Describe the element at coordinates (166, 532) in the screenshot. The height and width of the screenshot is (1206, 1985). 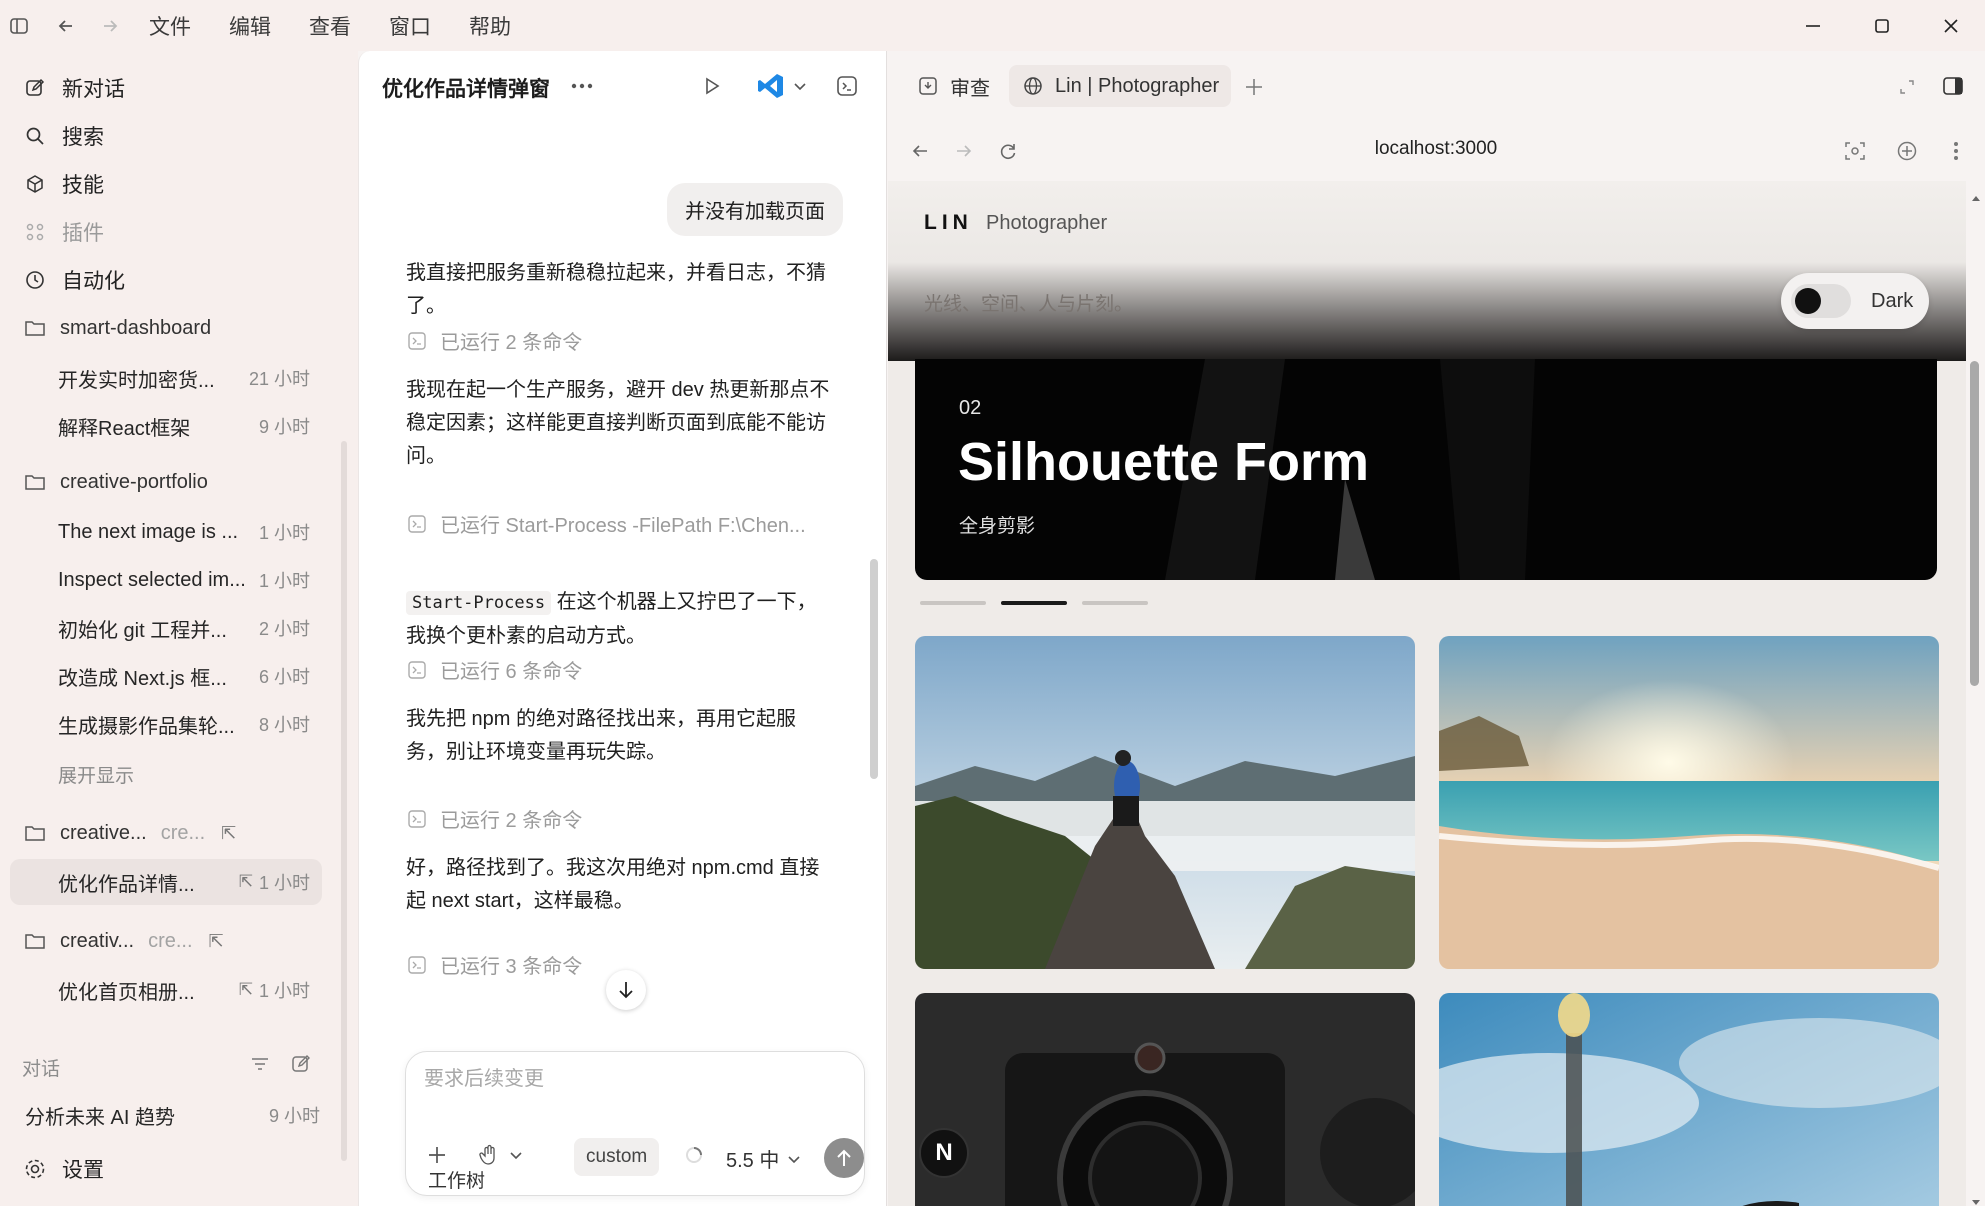
I see `thread-item: The next image is ... 1 小时` at that location.